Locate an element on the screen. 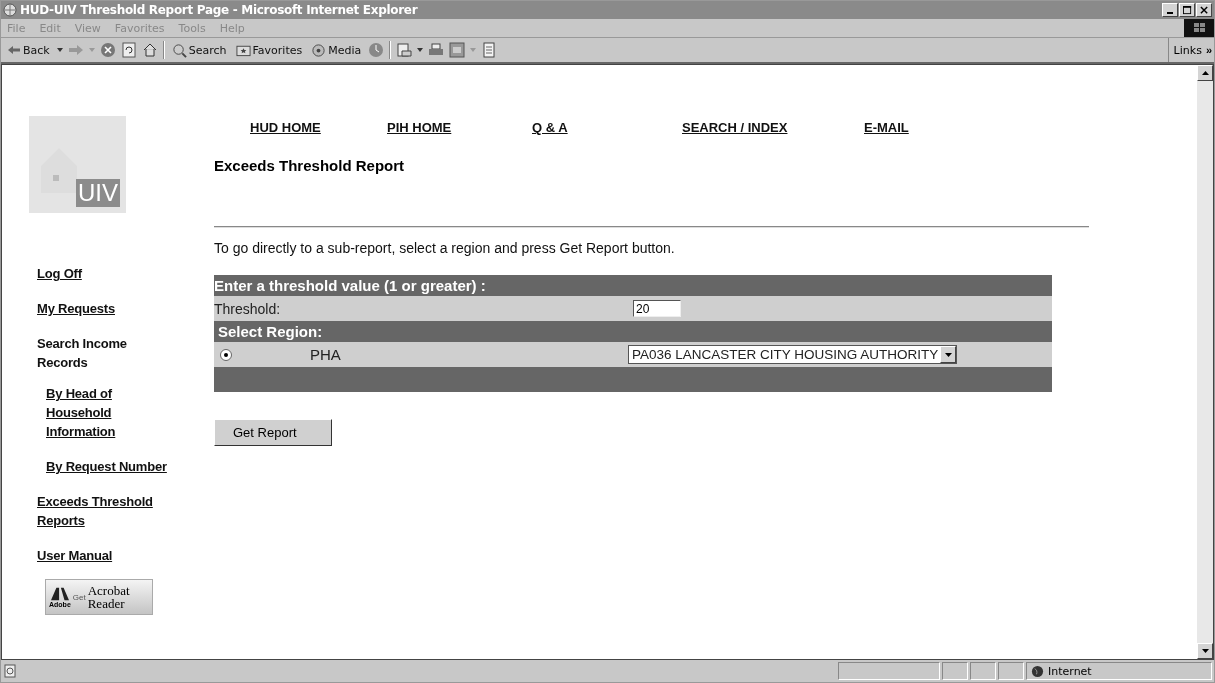 The width and height of the screenshot is (1215, 683). back-button: Back is located at coordinates (28, 50).